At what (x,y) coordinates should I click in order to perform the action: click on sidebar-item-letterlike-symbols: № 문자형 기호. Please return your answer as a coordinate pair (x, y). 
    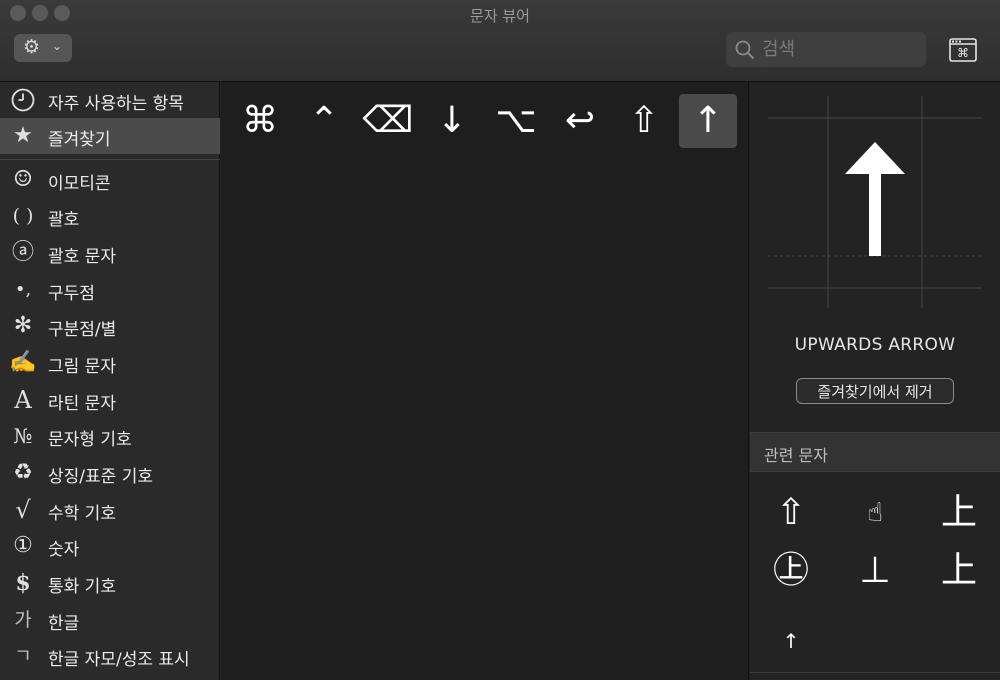
    Looking at the image, I should click on (110, 436).